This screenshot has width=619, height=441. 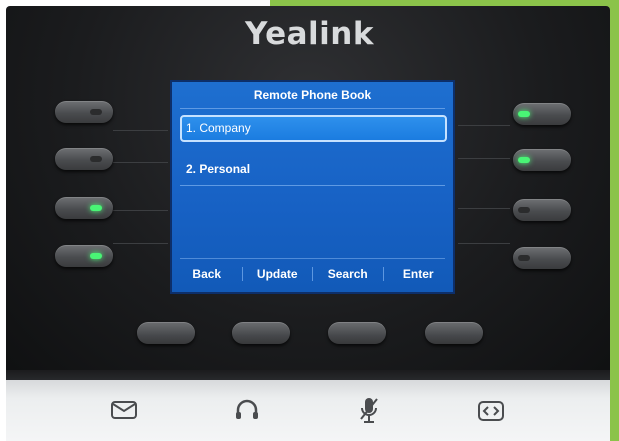 What do you see at coordinates (491, 413) in the screenshot?
I see `transfer-icon` at bounding box center [491, 413].